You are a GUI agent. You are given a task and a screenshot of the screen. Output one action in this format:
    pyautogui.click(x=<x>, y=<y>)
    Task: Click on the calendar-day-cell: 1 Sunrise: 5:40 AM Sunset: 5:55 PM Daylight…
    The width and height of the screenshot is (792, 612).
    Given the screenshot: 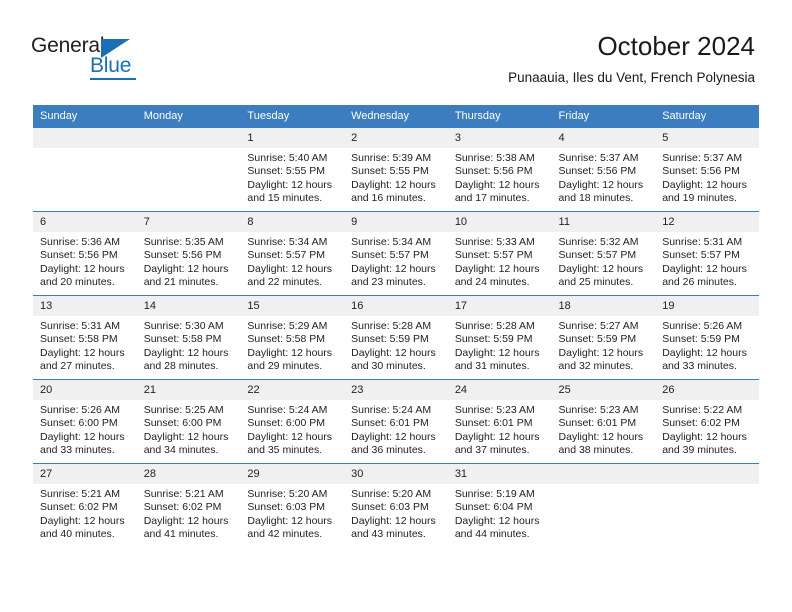 What is the action you would take?
    pyautogui.click(x=292, y=169)
    